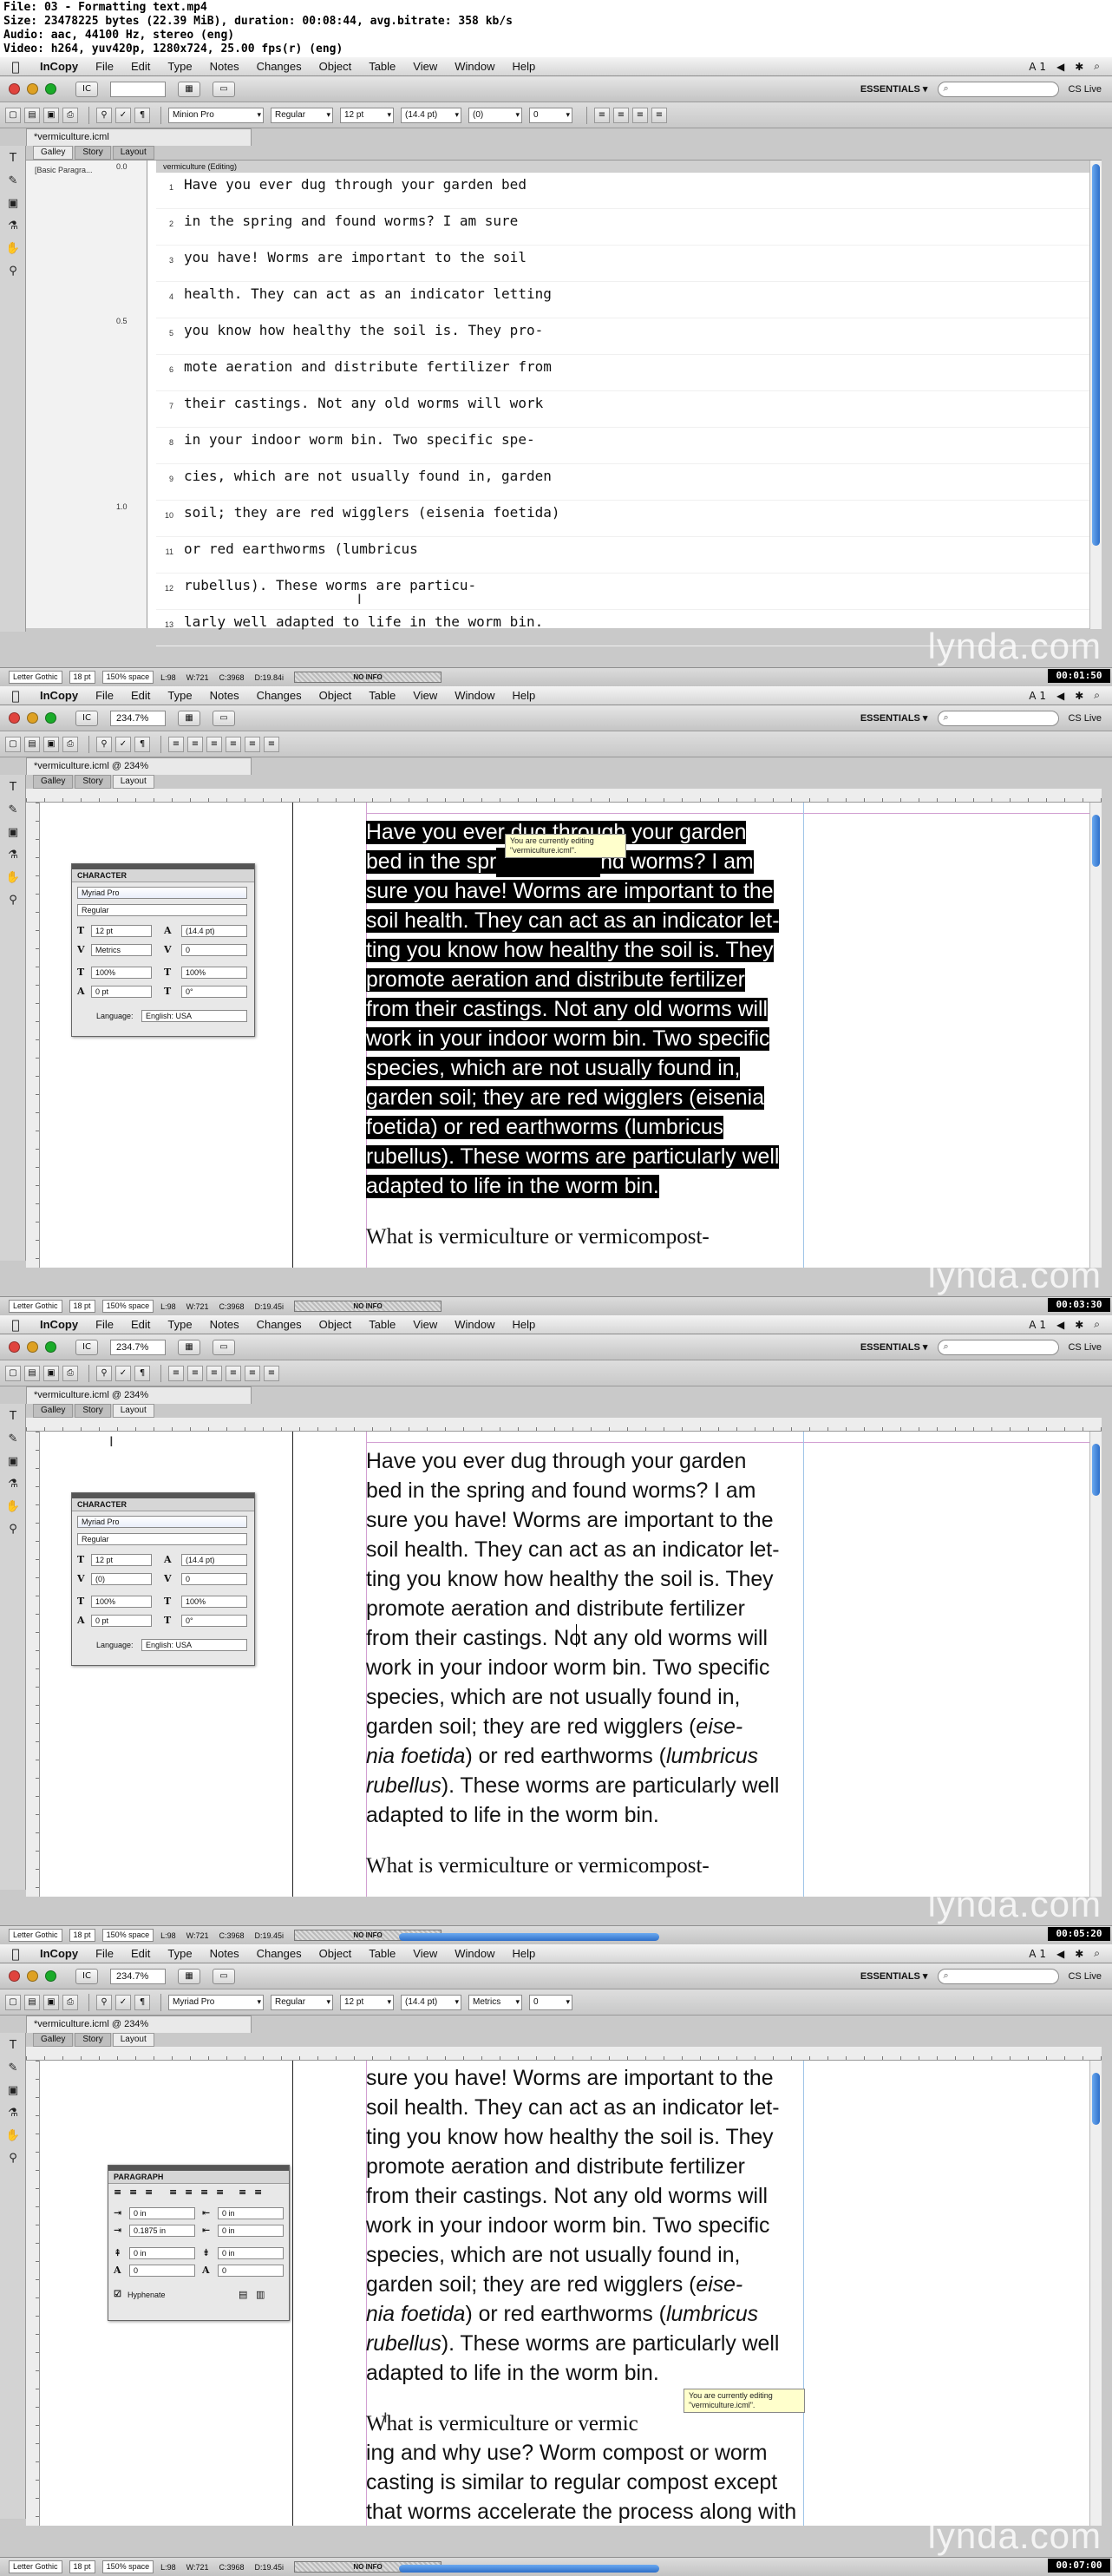 The width and height of the screenshot is (1112, 2576). Describe the element at coordinates (382, 1953) in the screenshot. I see `menu-table: Table` at that location.